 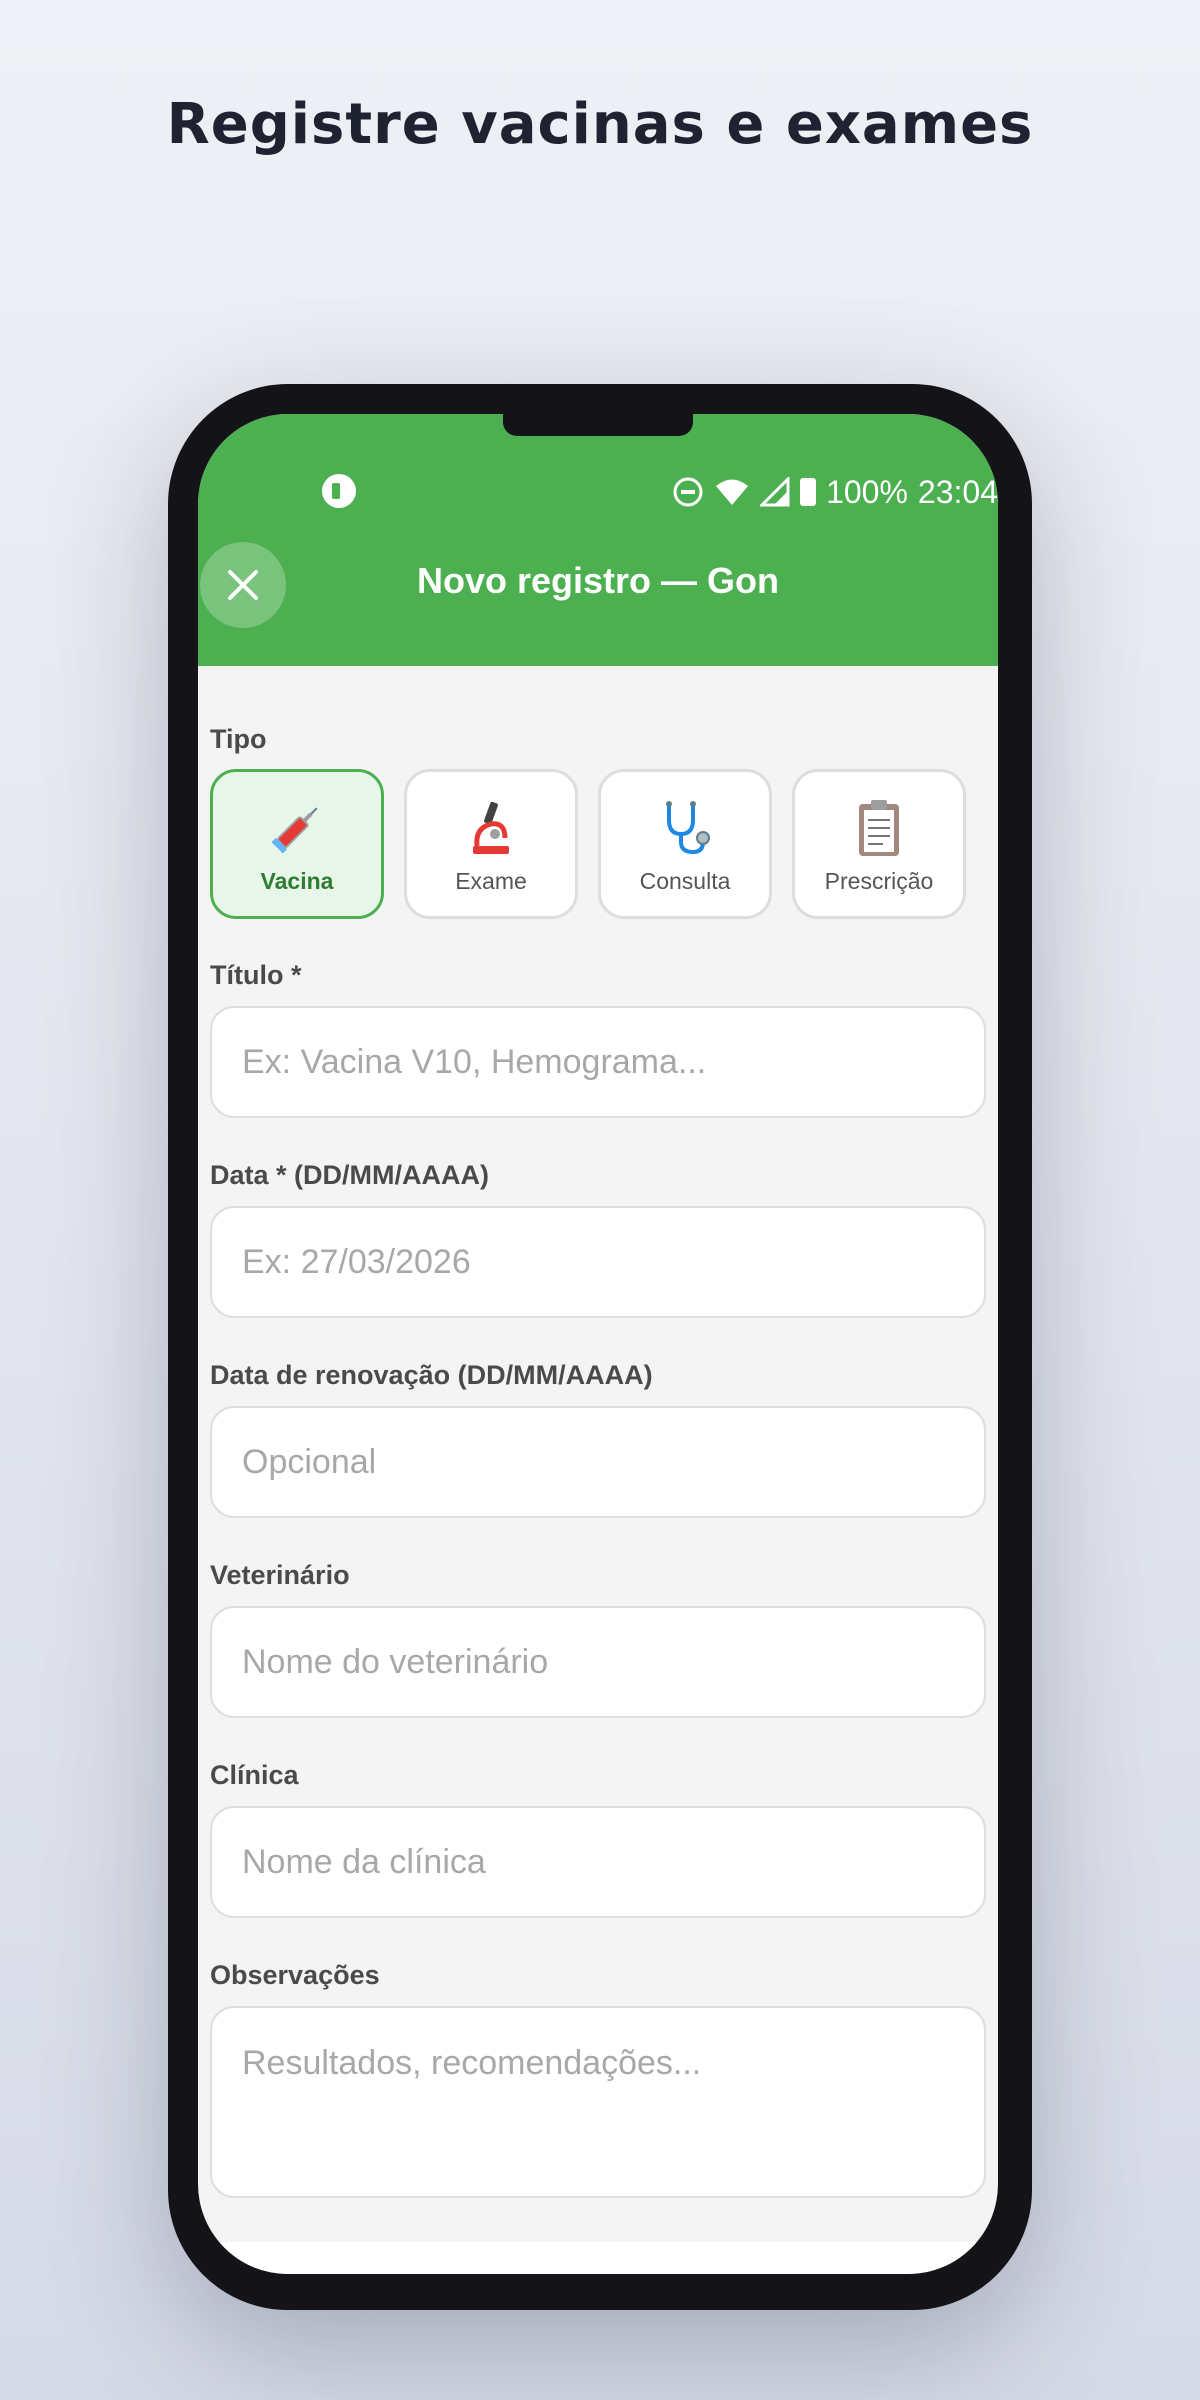 I want to click on type-selector: Vacina Exame Consulta Prescrição, so click(x=598, y=844).